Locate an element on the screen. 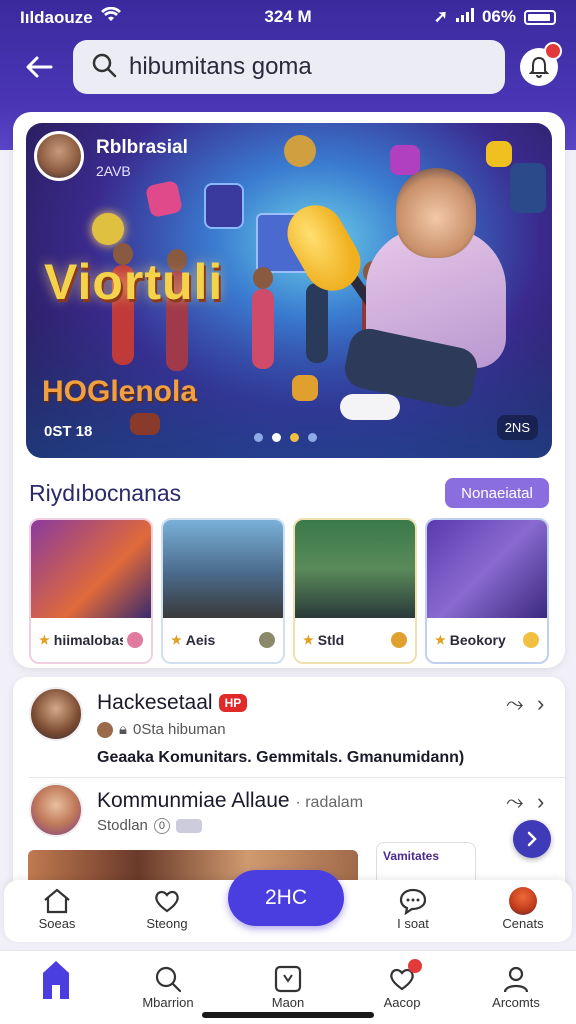 The height and width of the screenshot is (1024, 576). group-avatar is located at coordinates (56, 810).